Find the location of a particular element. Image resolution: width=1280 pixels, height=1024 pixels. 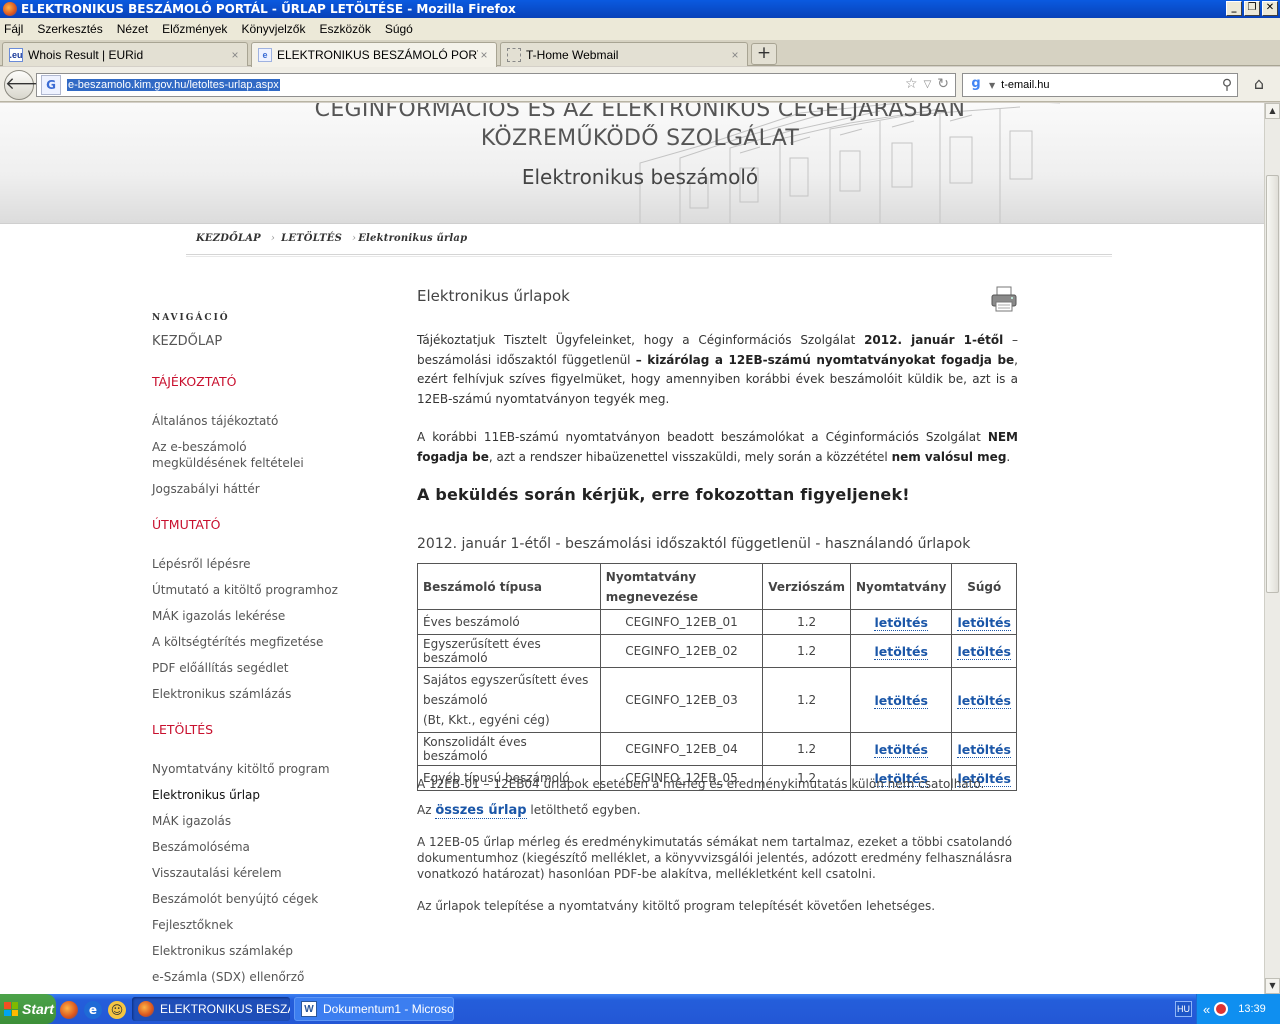

windows-logo-icon is located at coordinates (11, 1009).